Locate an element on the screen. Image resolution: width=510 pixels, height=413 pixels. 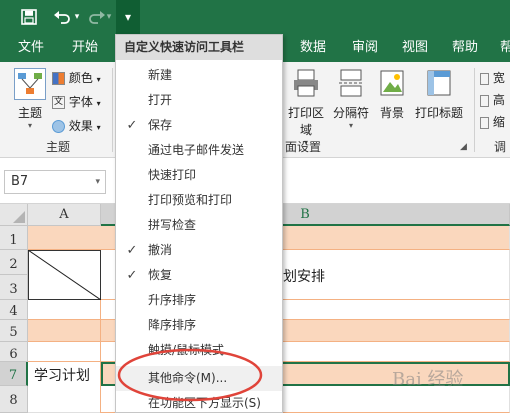
menu-item-save: ✓ 保存 is located at coordinates (199, 125).